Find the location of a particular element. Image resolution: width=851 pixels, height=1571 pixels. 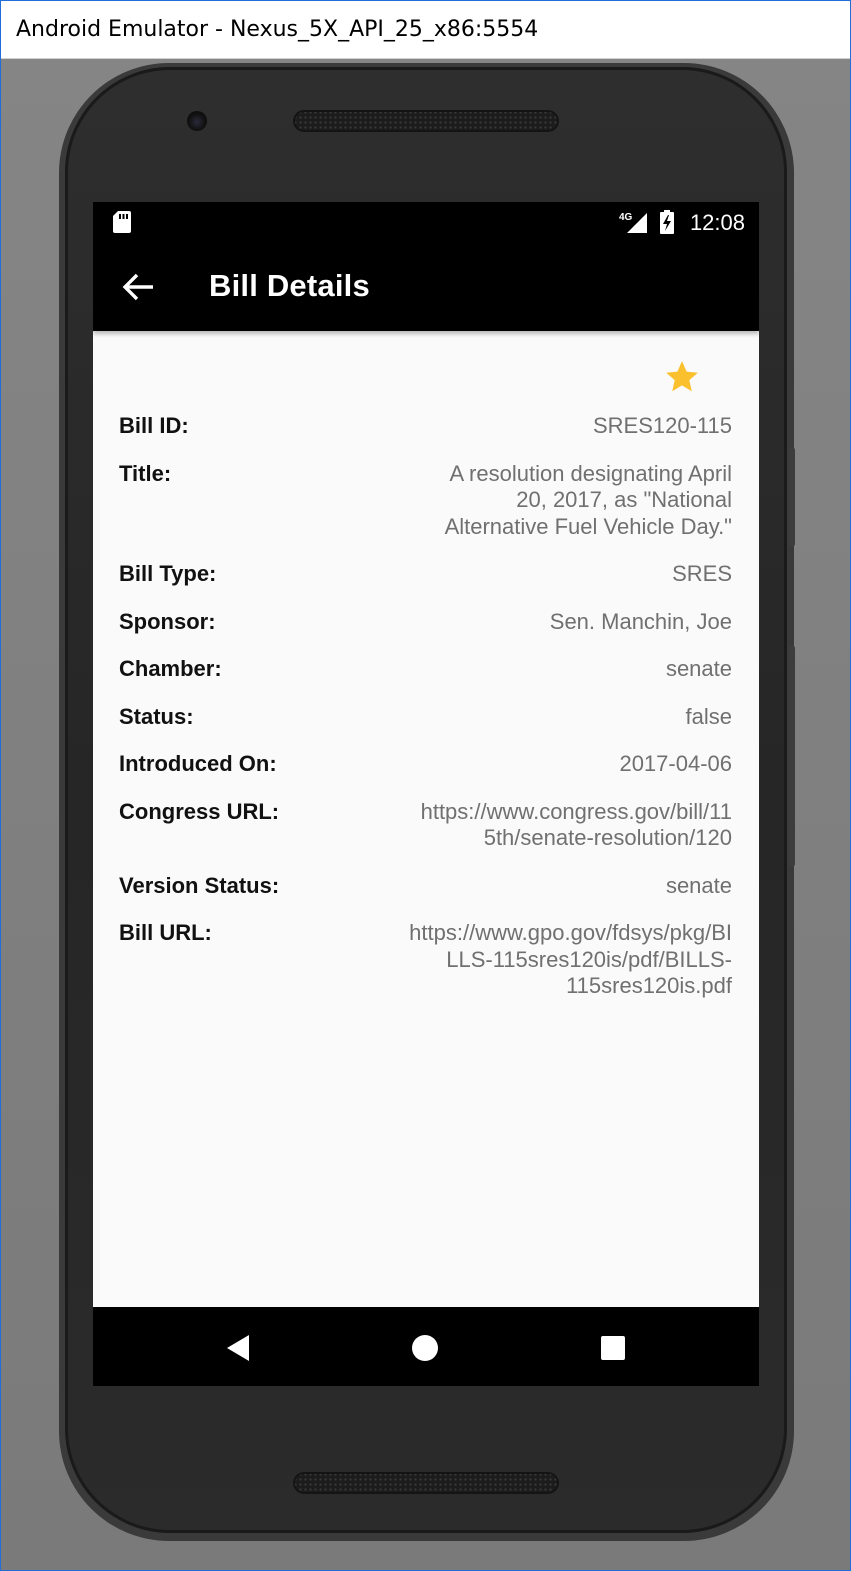

detail-label: Sponsor: is located at coordinates (167, 621).